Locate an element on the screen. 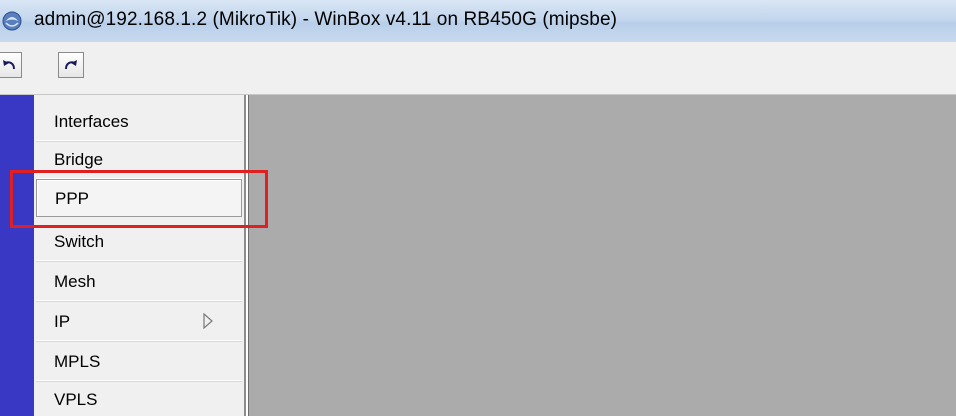 Image resolution: width=956 pixels, height=416 pixels. menu-item-switch: Switch is located at coordinates (139, 242).